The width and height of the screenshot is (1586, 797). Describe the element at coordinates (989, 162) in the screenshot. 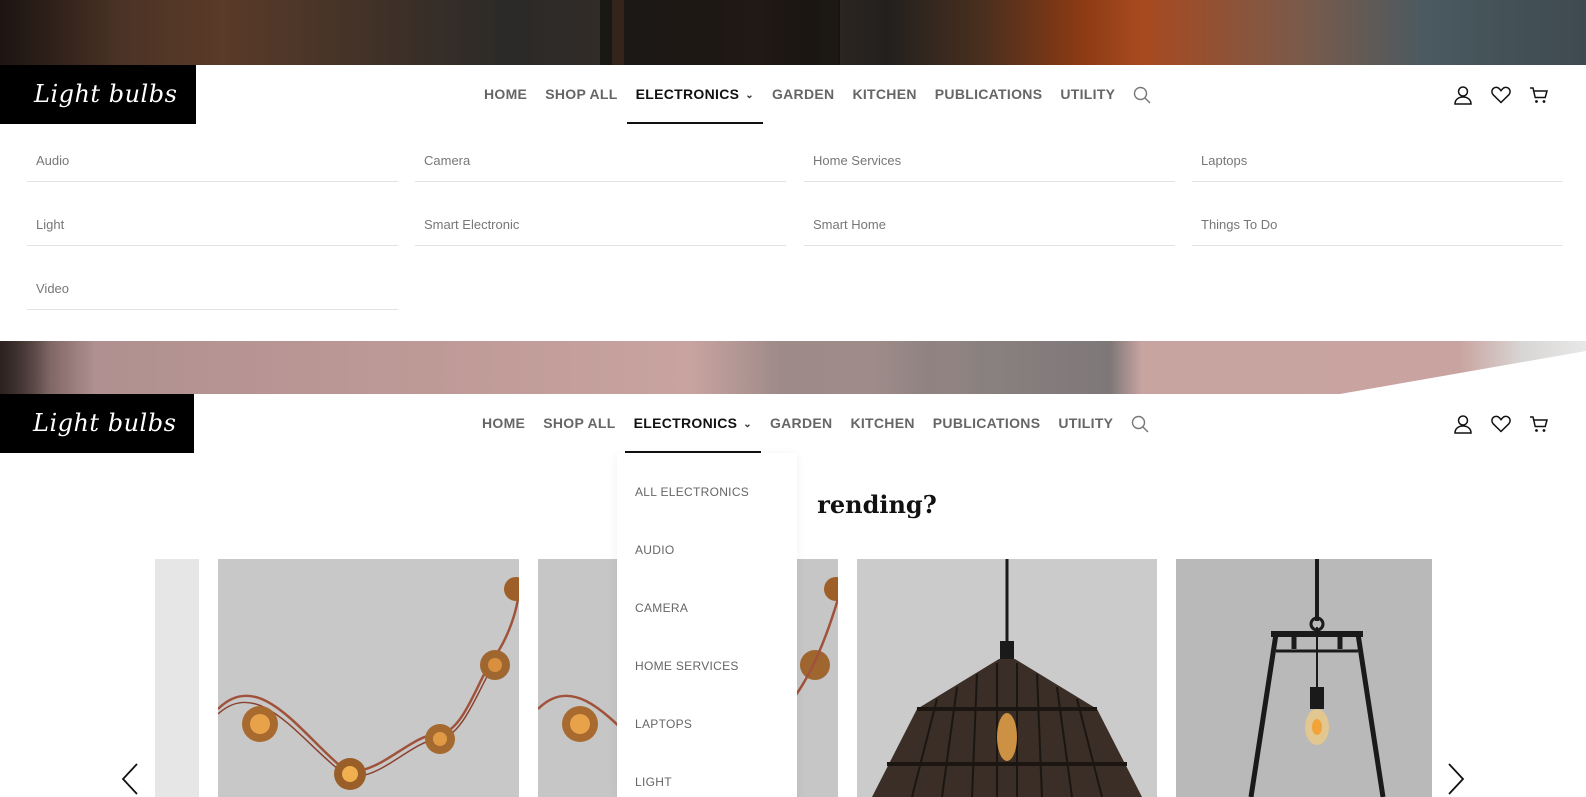

I see `mega-item-home-services: Home Services` at that location.